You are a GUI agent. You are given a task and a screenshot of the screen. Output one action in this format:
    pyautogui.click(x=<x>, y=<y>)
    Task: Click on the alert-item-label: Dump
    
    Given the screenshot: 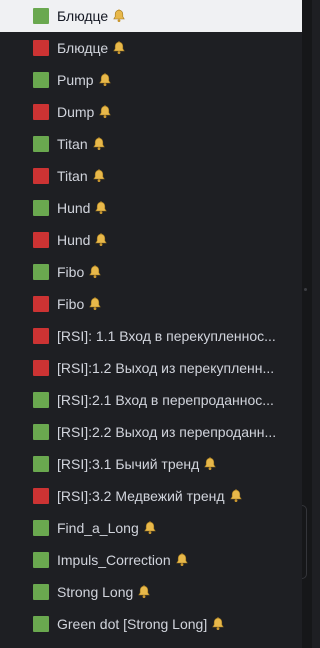 What is the action you would take?
    pyautogui.click(x=76, y=112)
    